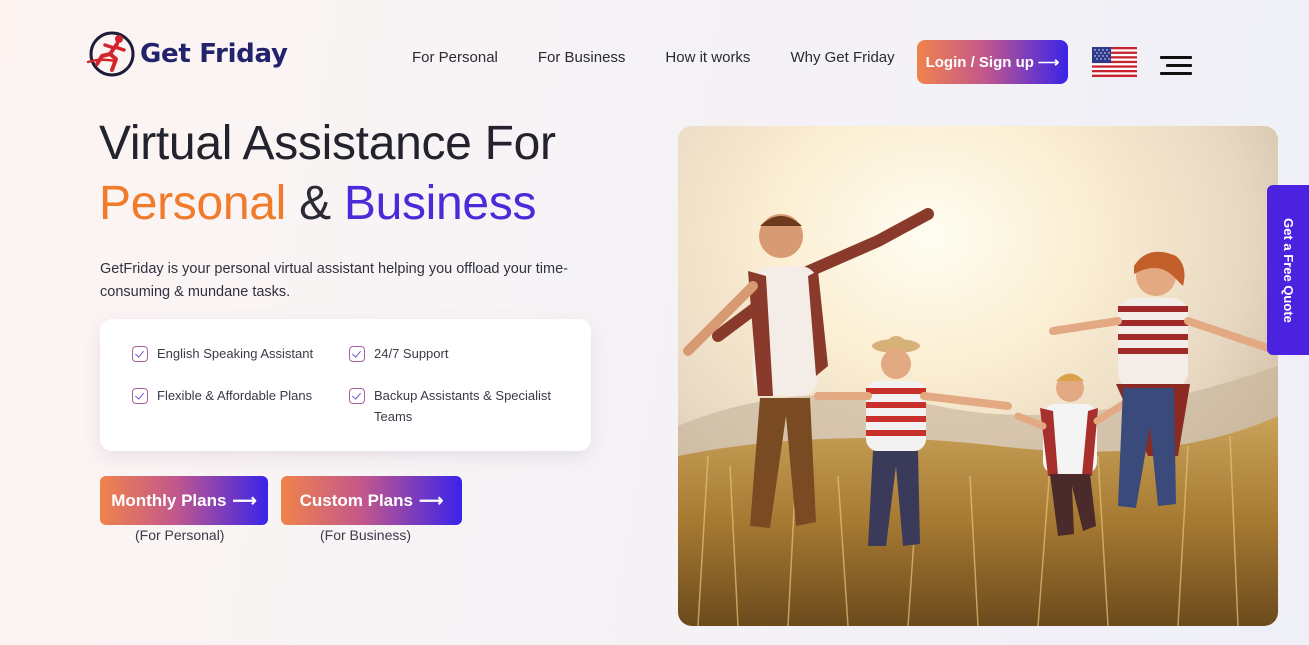  I want to click on monthly-plans-button: Monthly Plans ⟶, so click(184, 500).